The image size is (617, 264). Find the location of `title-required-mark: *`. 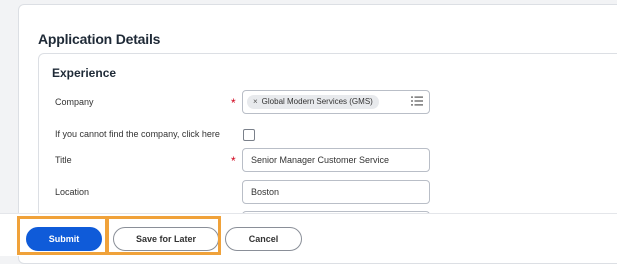

title-required-mark: * is located at coordinates (233, 161).